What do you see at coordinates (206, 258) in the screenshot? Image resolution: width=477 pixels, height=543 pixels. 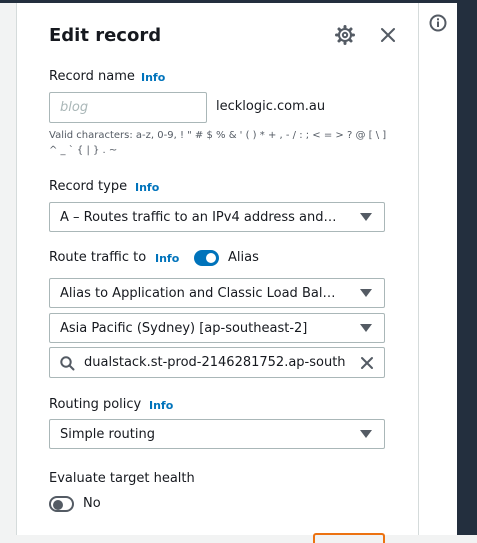 I see `alias-toggle` at bounding box center [206, 258].